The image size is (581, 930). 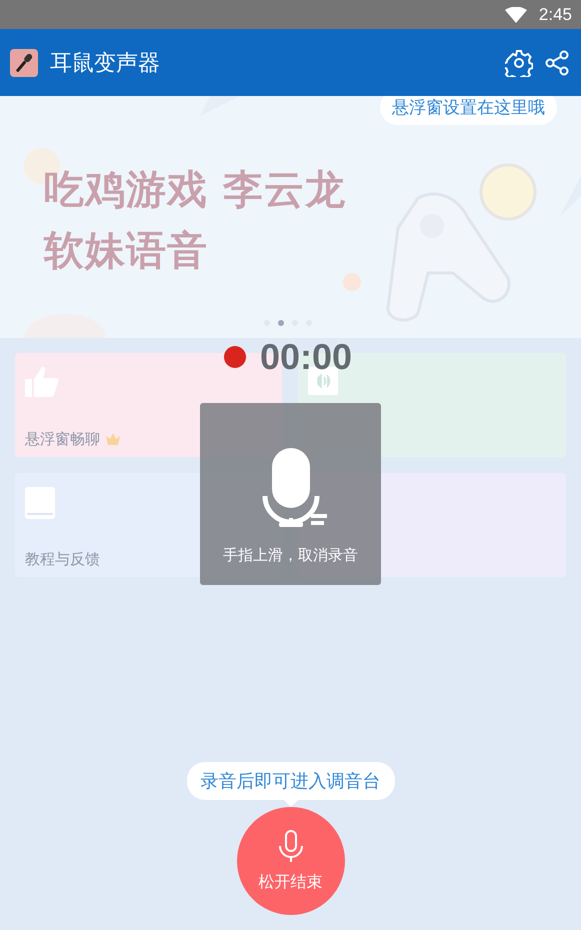 I want to click on book-icon, so click(x=40, y=503).